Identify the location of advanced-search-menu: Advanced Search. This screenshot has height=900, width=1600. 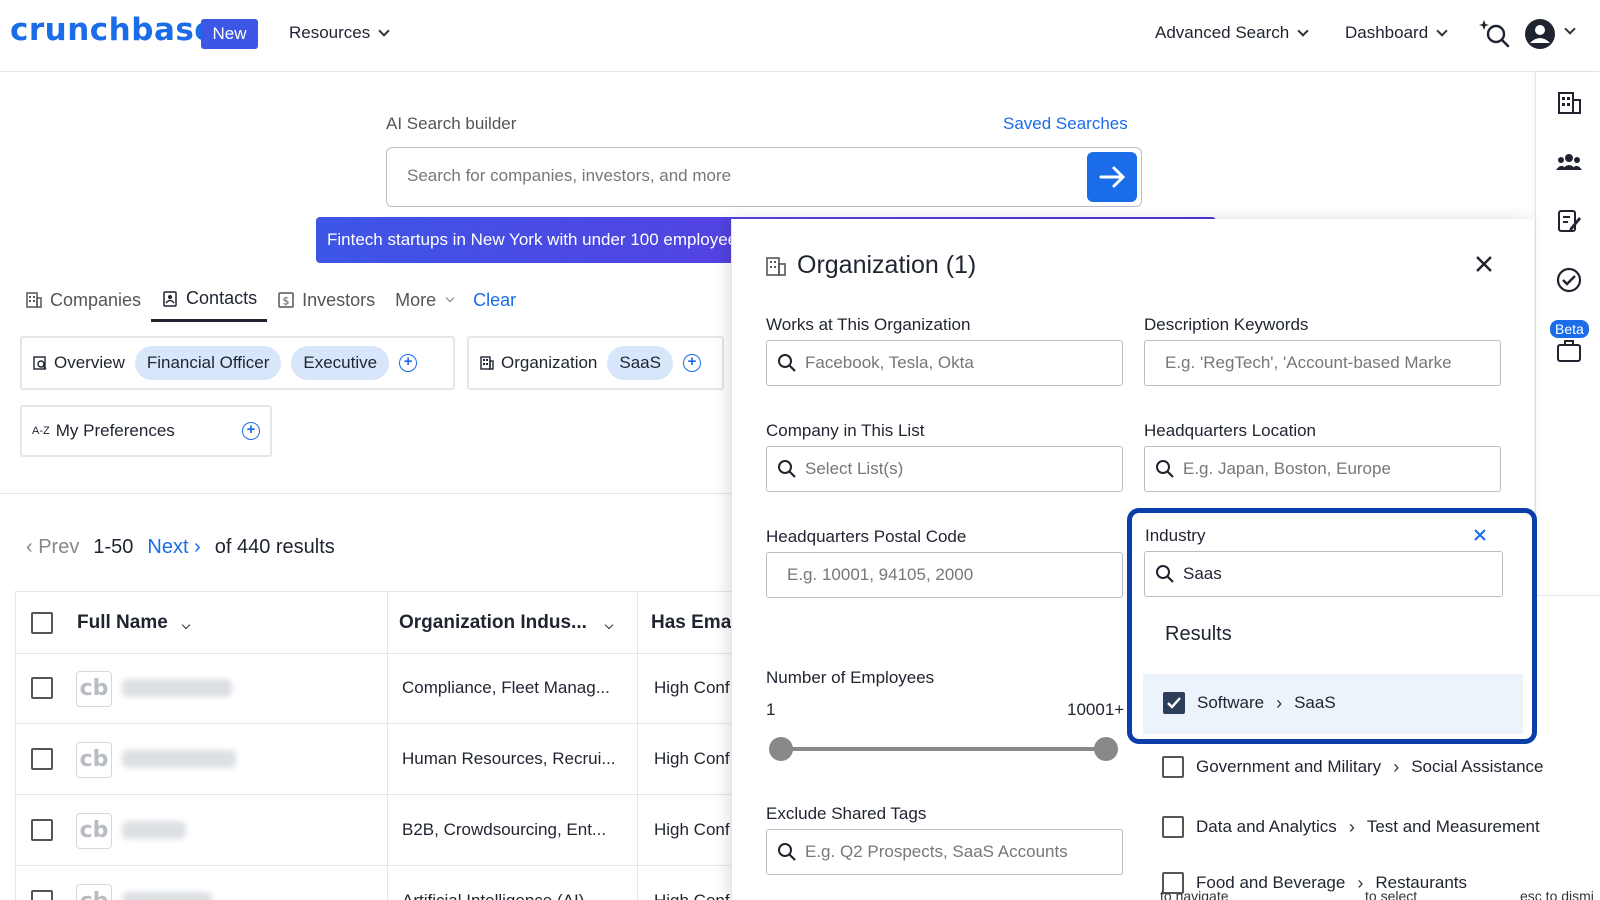
(1232, 33).